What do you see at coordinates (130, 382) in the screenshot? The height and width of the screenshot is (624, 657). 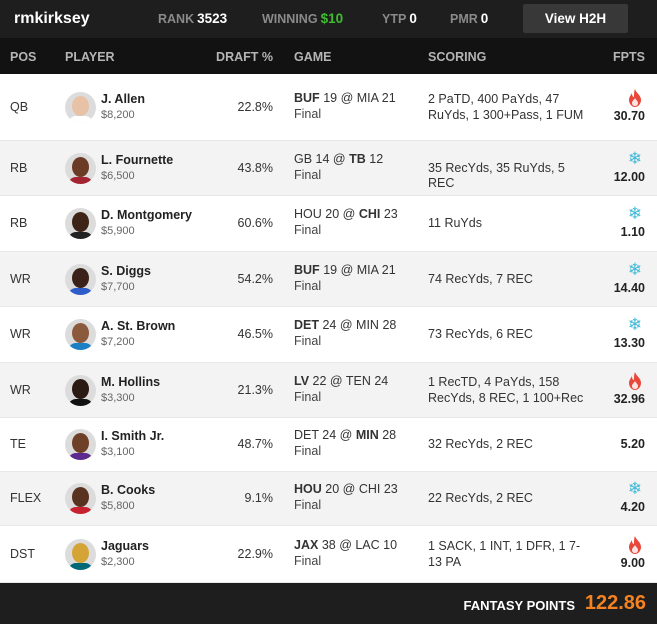 I see `player-name: M. Hollins` at bounding box center [130, 382].